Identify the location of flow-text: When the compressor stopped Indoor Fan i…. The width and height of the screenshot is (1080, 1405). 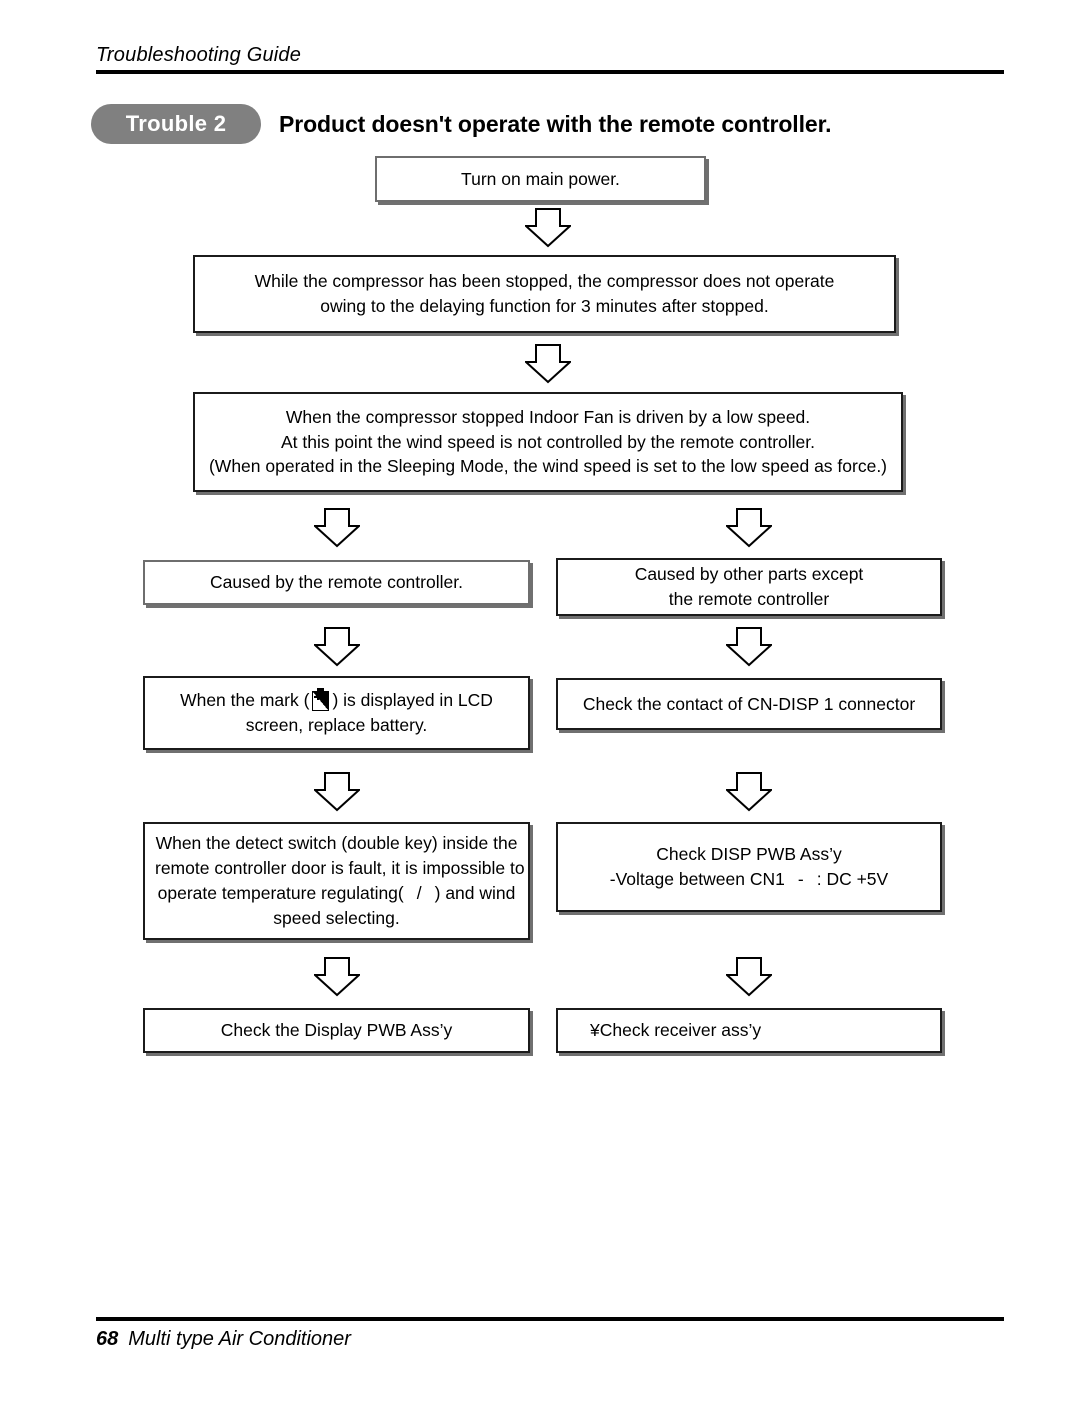
(548, 416).